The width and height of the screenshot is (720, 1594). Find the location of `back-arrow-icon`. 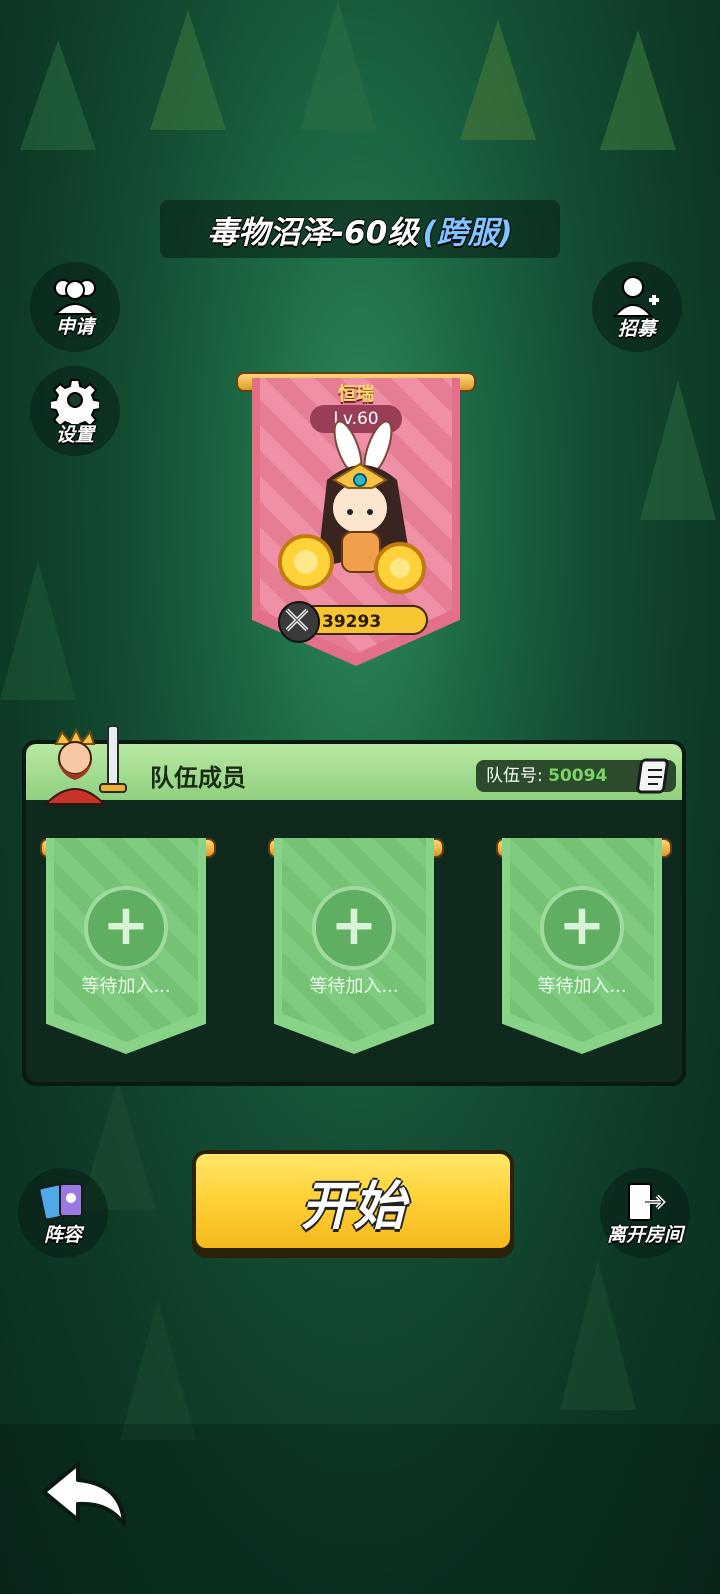

back-arrow-icon is located at coordinates (84, 1494).